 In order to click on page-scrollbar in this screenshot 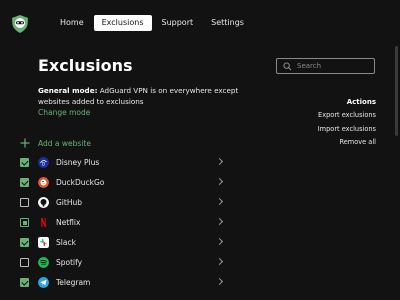, I will do `click(396, 91)`.